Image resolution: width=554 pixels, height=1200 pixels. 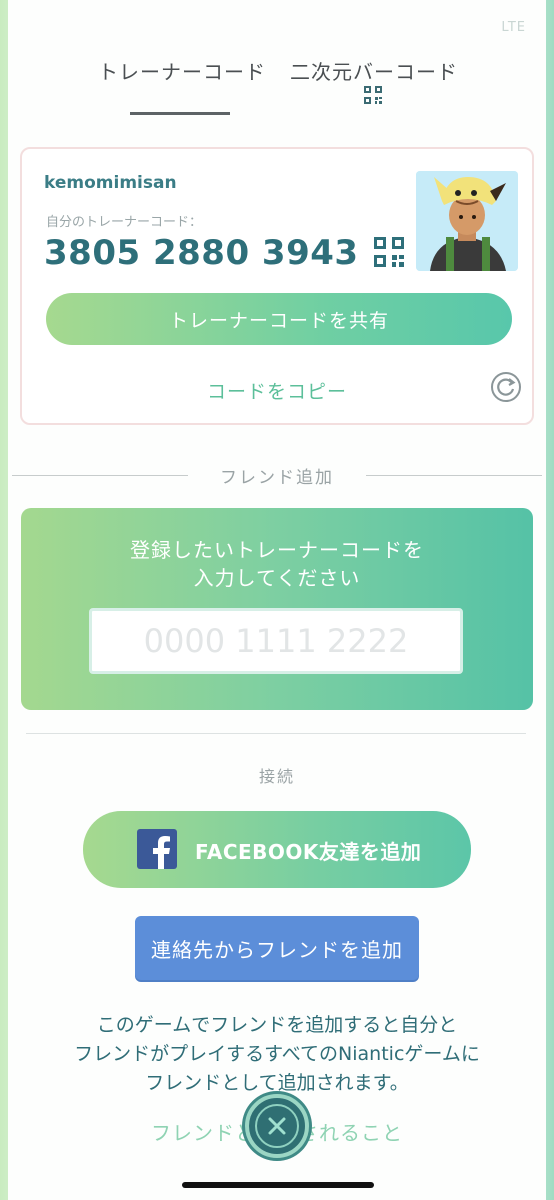 What do you see at coordinates (277, 564) in the screenshot?
I see `add-friend-prompt: 登録したいトレーナーコードを 入力してください` at bounding box center [277, 564].